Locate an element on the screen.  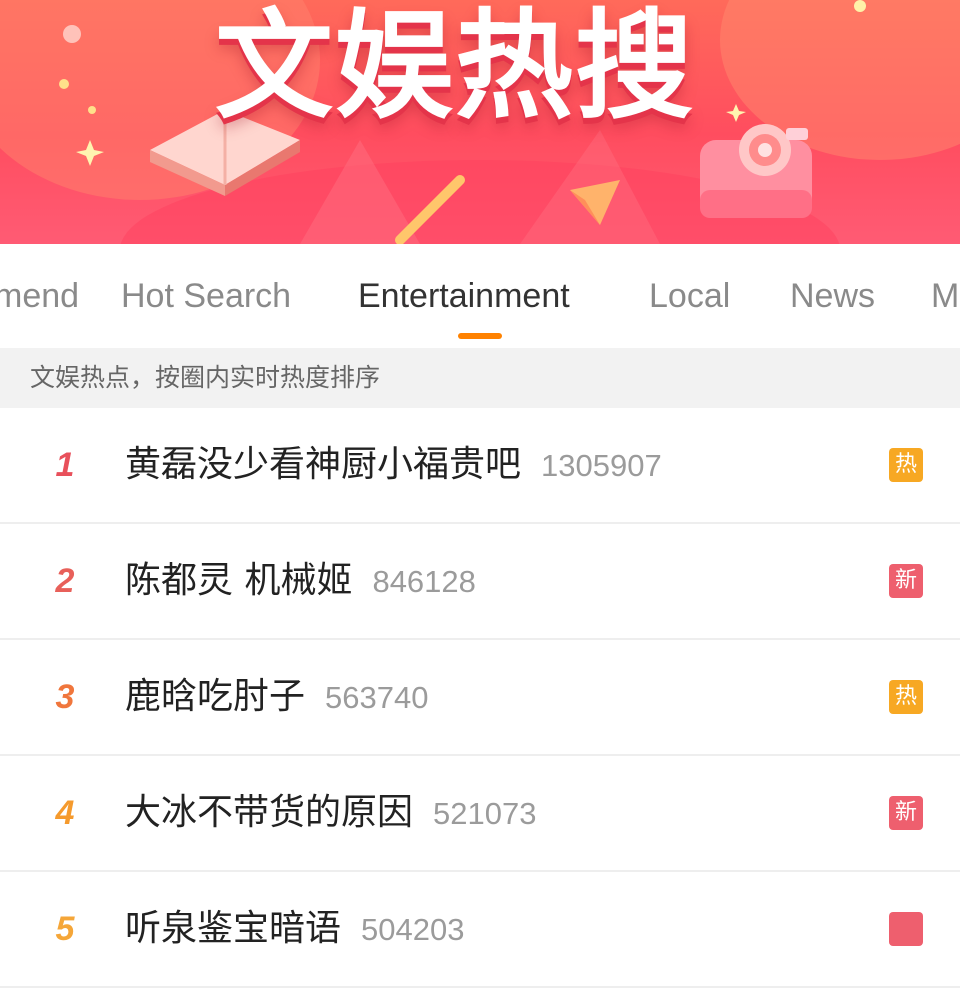
topic: 听泉鉴宝暗语 504203 is located at coordinates (294, 929).